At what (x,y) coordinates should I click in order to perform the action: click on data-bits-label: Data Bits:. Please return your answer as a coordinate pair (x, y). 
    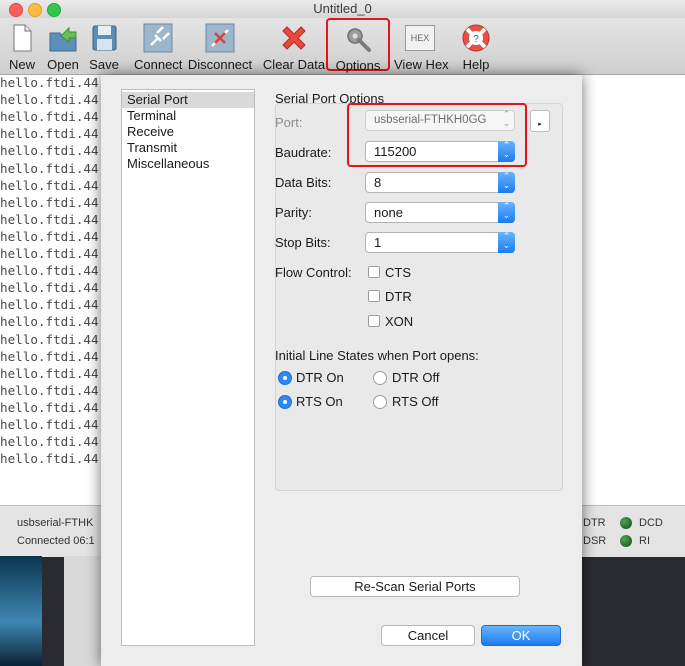
    Looking at the image, I should click on (303, 182).